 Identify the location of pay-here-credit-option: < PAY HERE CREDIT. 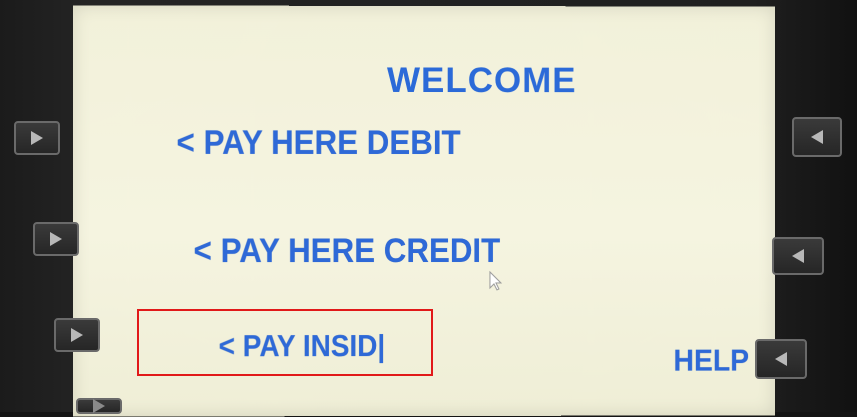
(347, 251).